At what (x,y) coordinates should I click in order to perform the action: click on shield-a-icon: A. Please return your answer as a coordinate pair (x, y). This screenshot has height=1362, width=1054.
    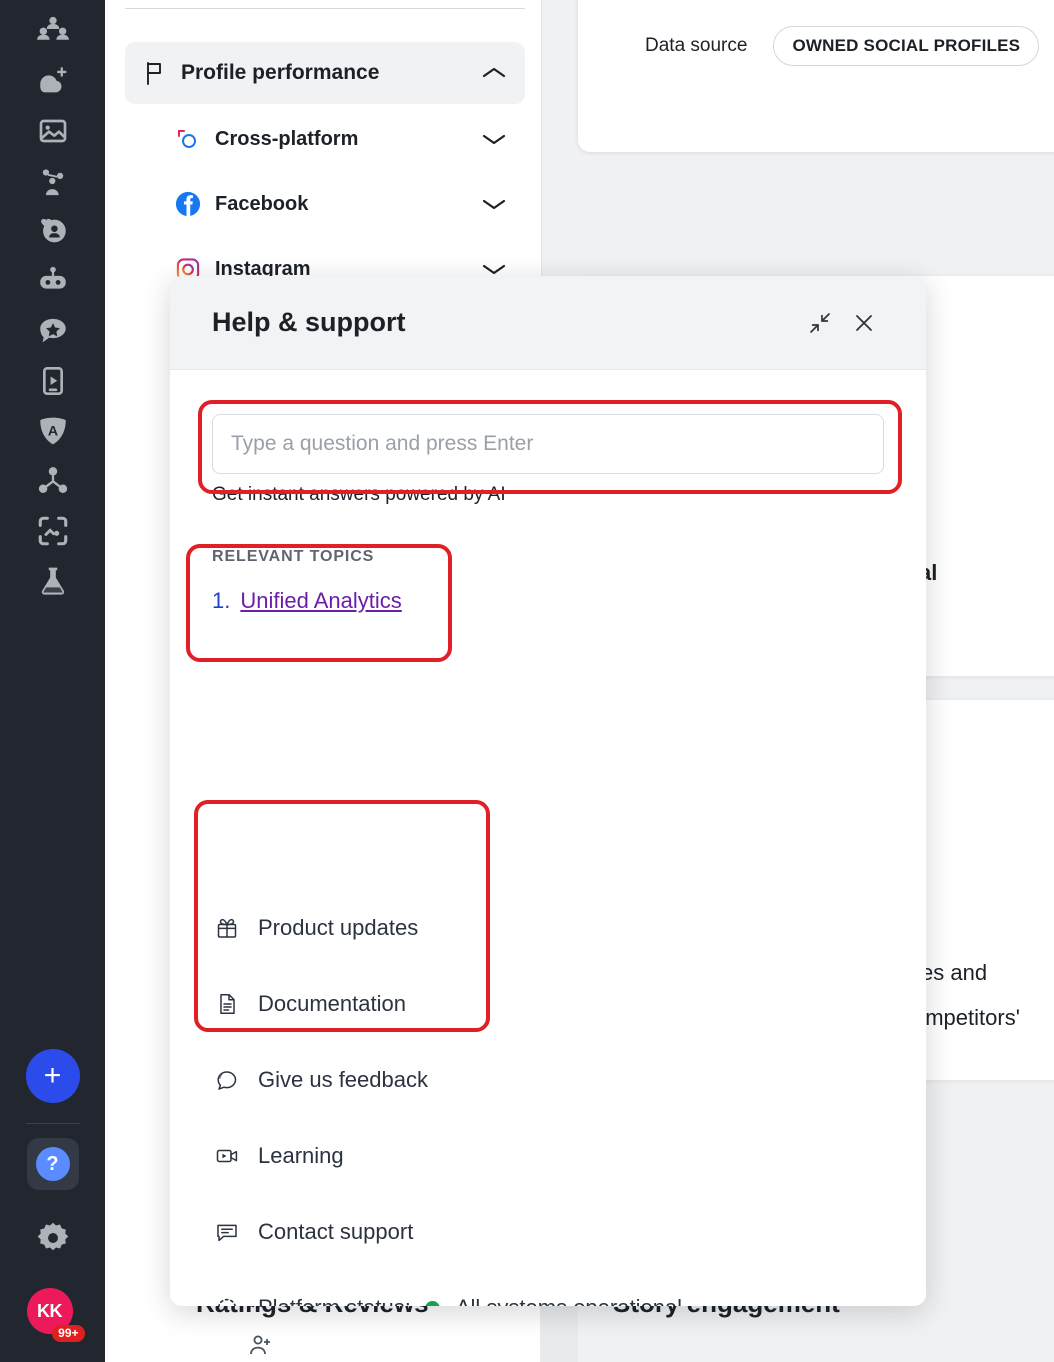
    Looking at the image, I should click on (53, 431).